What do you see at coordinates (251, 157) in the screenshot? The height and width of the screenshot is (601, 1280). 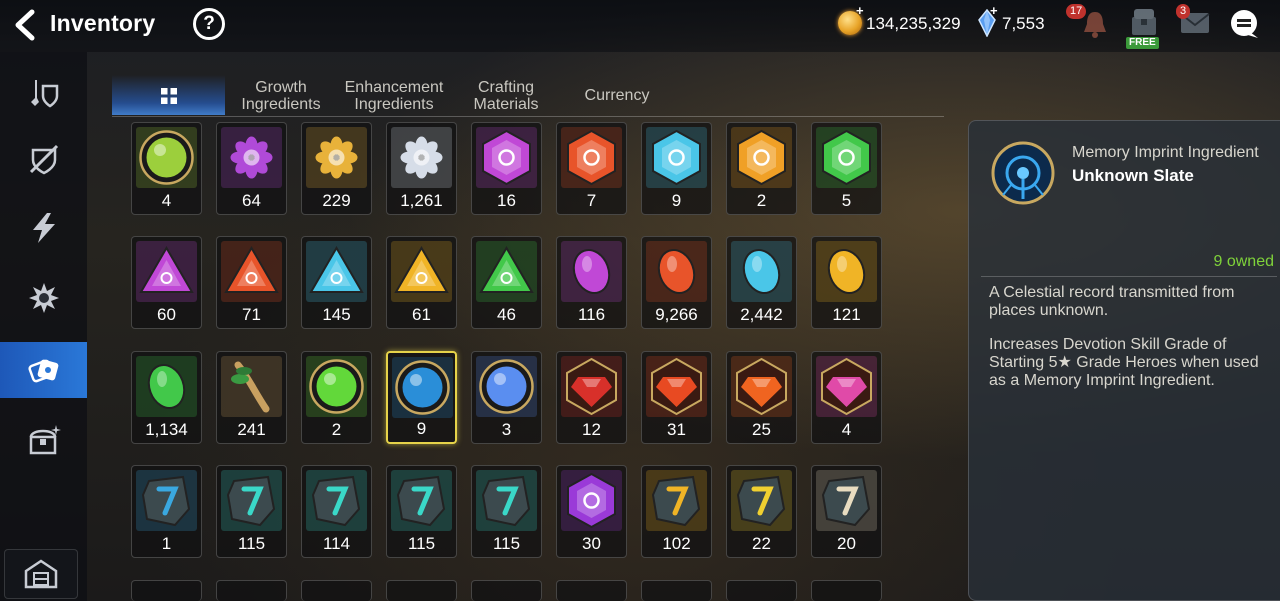 I see `purple-flower-icon` at bounding box center [251, 157].